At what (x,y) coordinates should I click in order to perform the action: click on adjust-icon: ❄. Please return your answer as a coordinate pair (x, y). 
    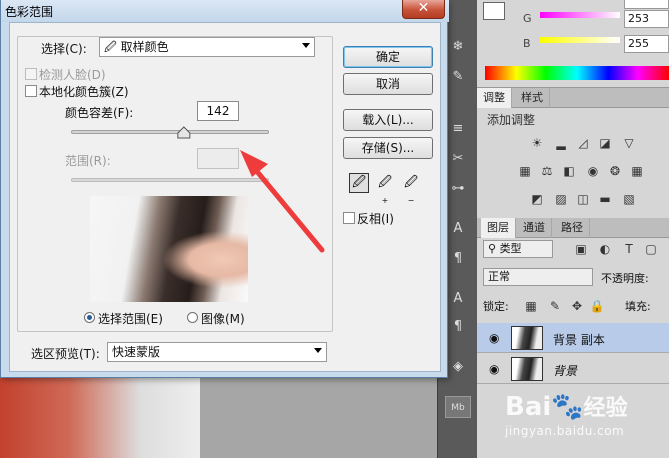
    Looking at the image, I should click on (458, 47).